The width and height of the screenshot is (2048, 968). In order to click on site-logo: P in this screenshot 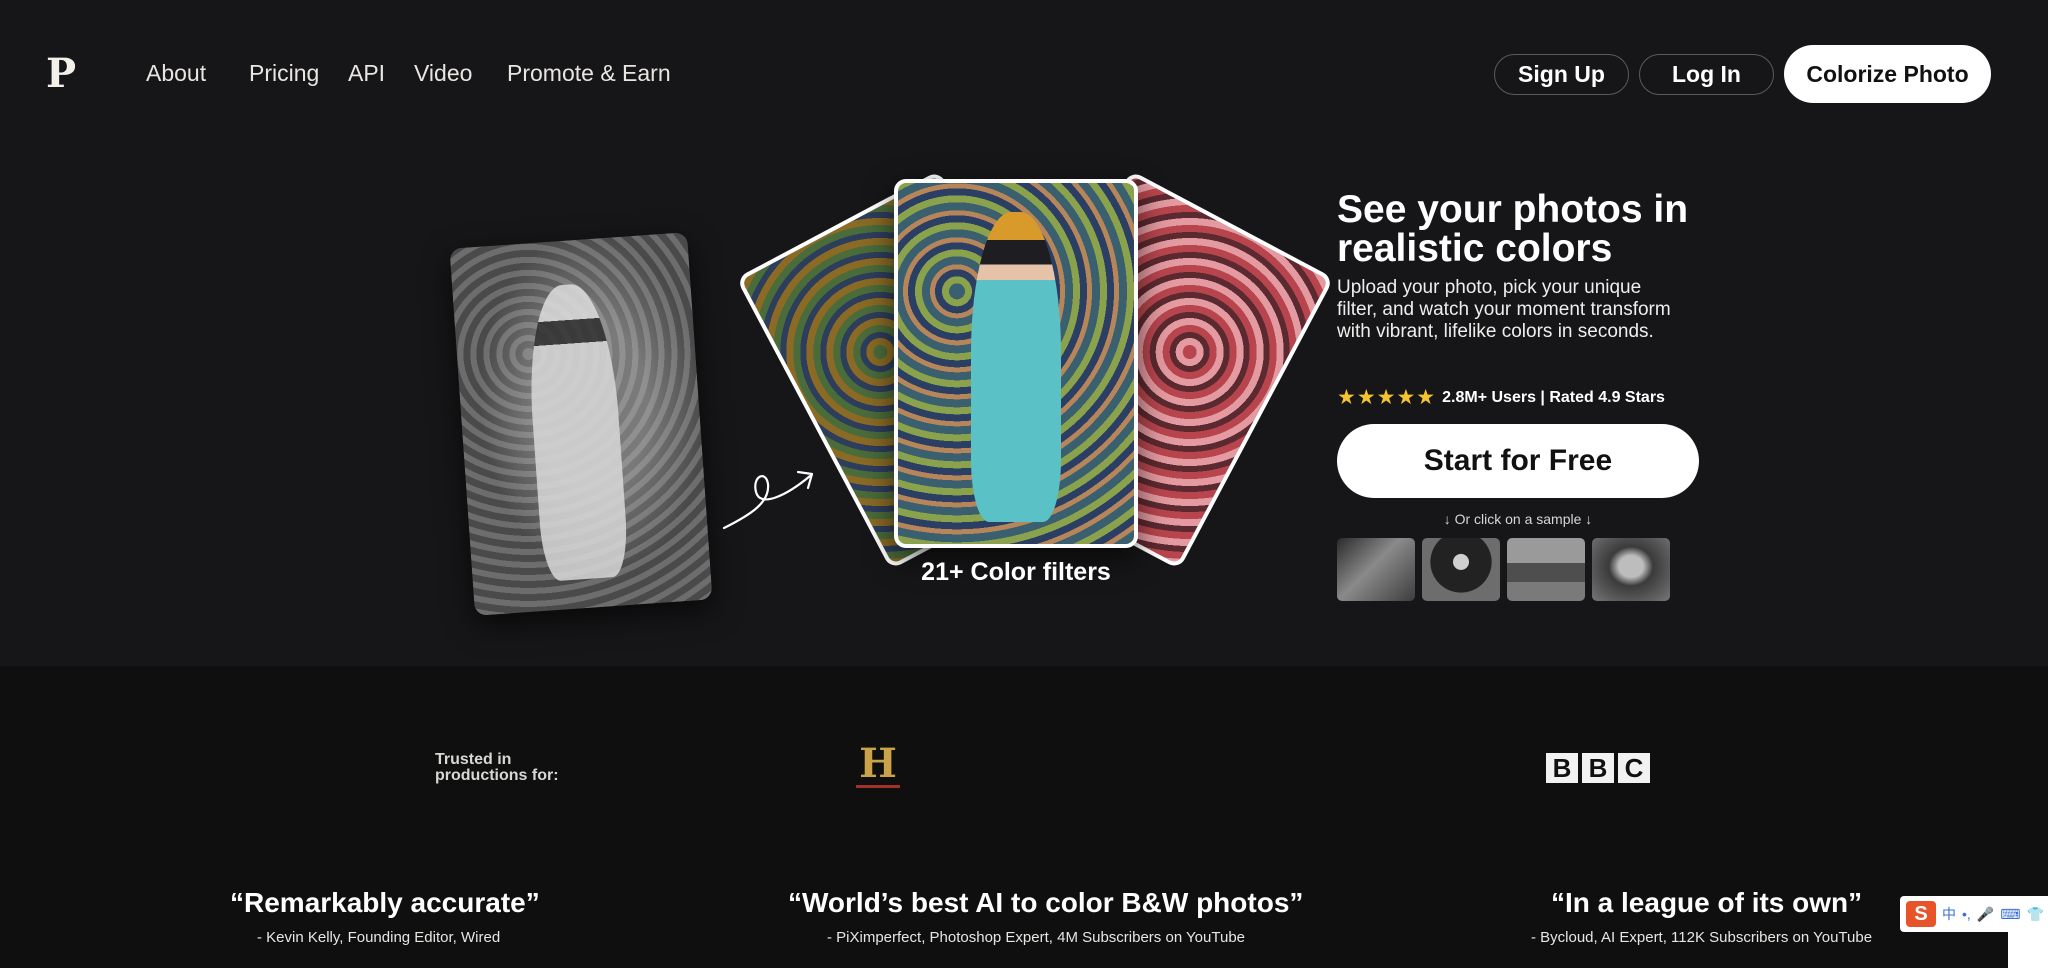, I will do `click(61, 74)`.